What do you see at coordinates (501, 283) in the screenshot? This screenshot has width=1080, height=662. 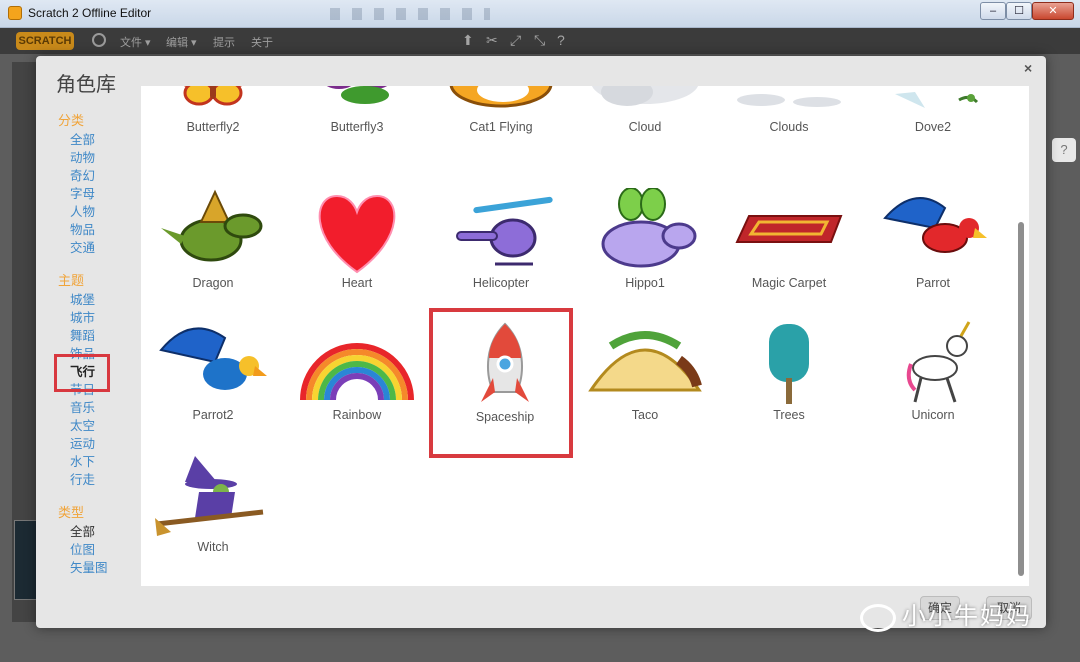 I see `sprite-name: Helicopter` at bounding box center [501, 283].